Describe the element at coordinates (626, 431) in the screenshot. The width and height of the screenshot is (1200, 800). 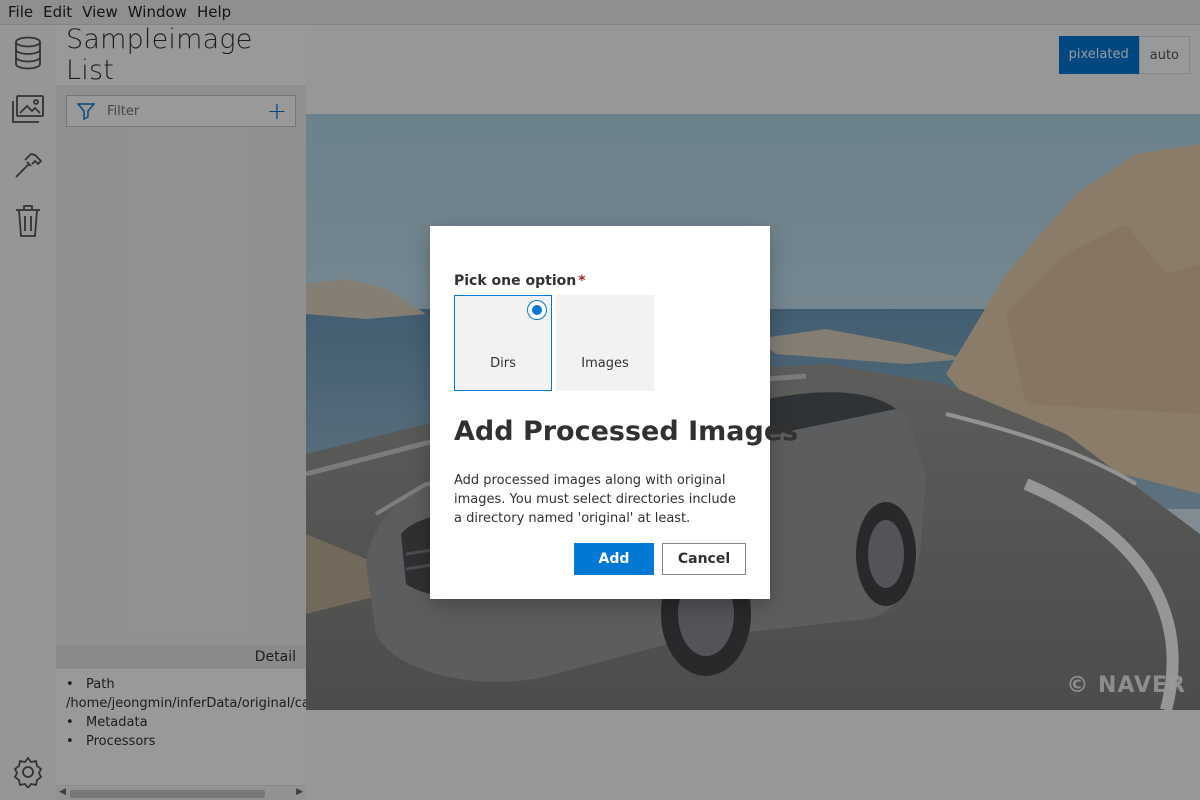
I see `dialog-title: Add Processed Images` at that location.